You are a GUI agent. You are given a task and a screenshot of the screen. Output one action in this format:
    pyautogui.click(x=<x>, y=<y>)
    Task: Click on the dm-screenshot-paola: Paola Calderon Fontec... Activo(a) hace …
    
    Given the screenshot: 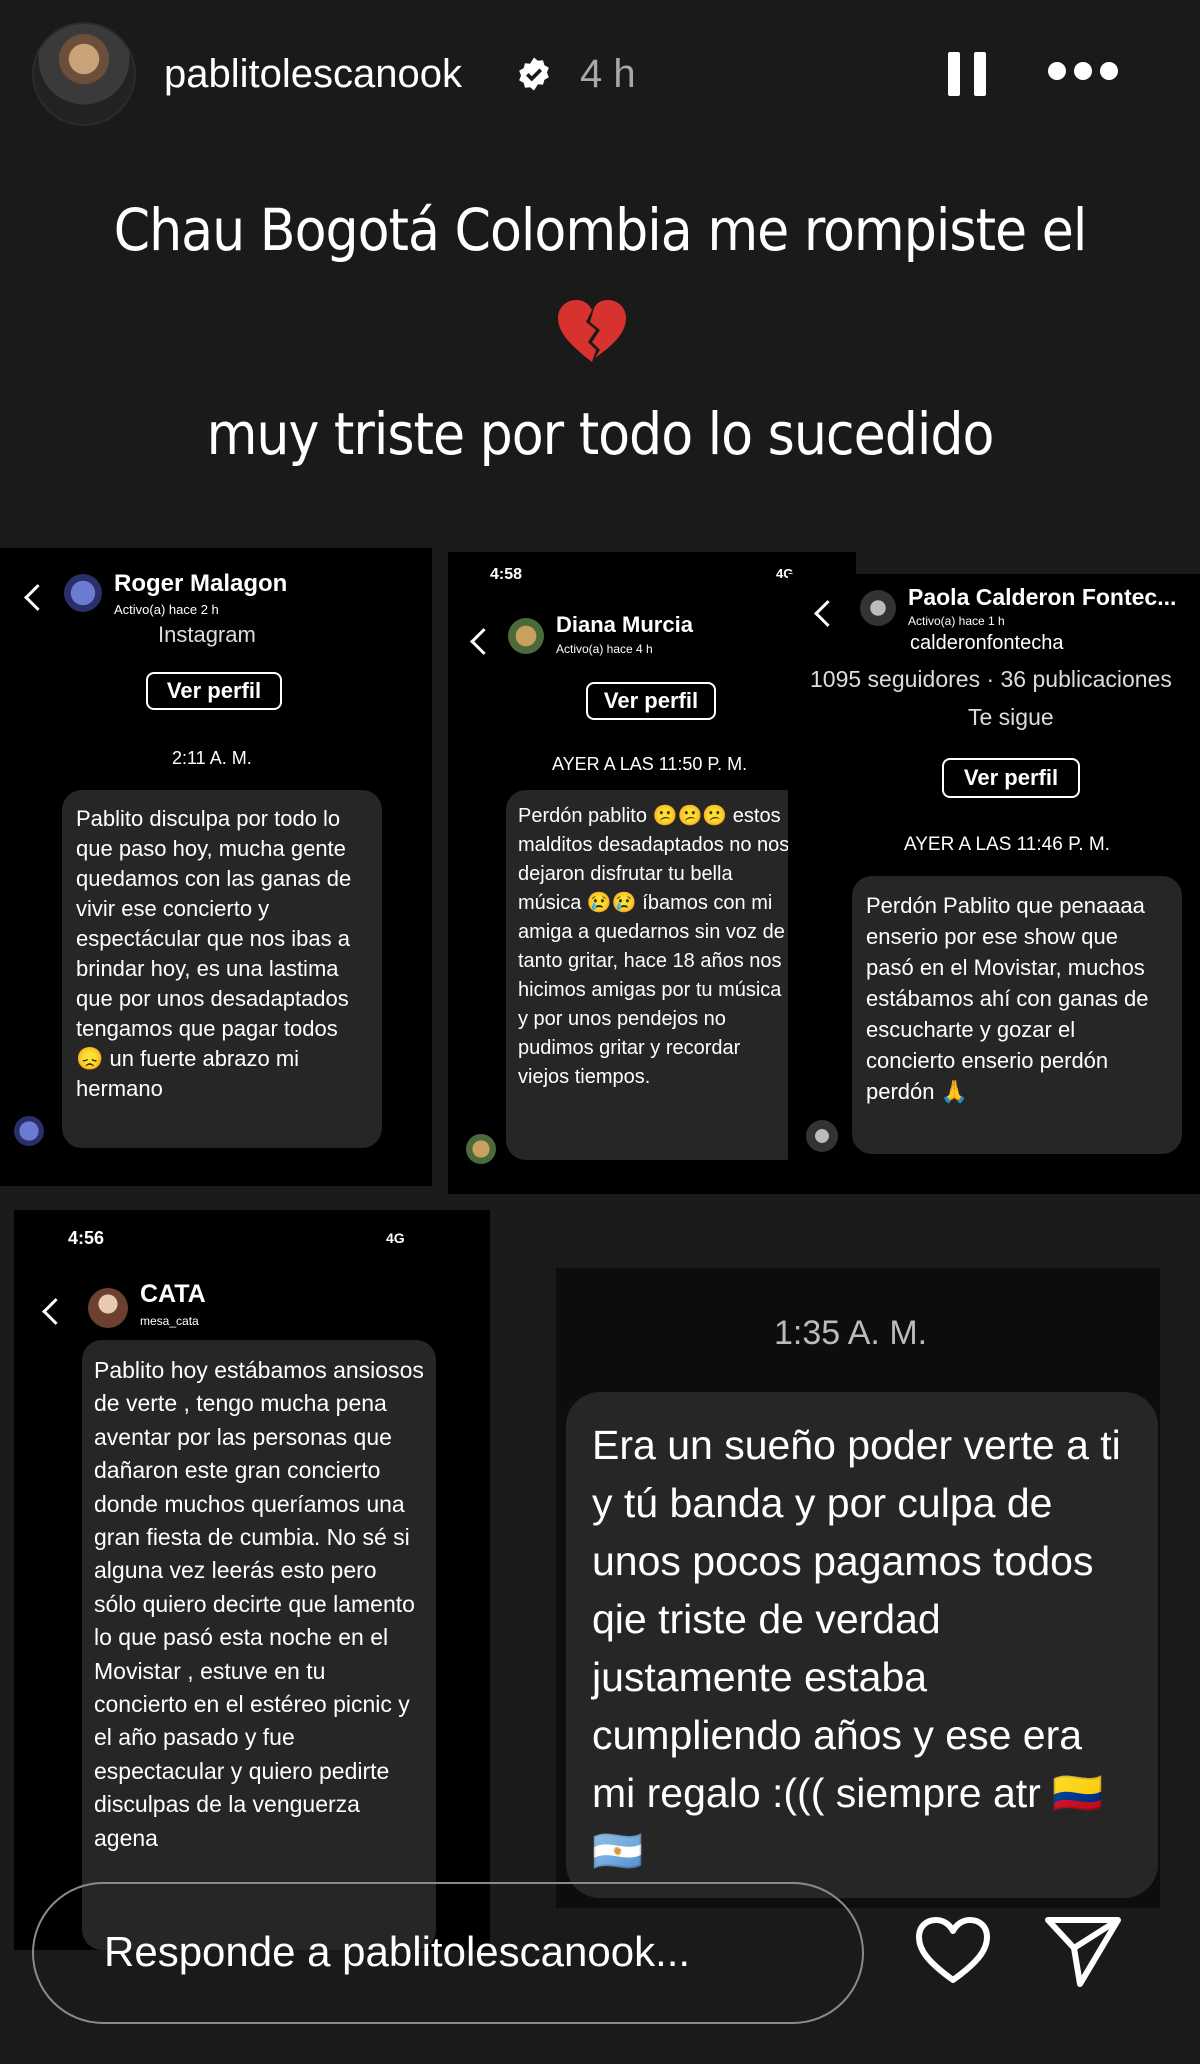 What is the action you would take?
    pyautogui.click(x=994, y=884)
    